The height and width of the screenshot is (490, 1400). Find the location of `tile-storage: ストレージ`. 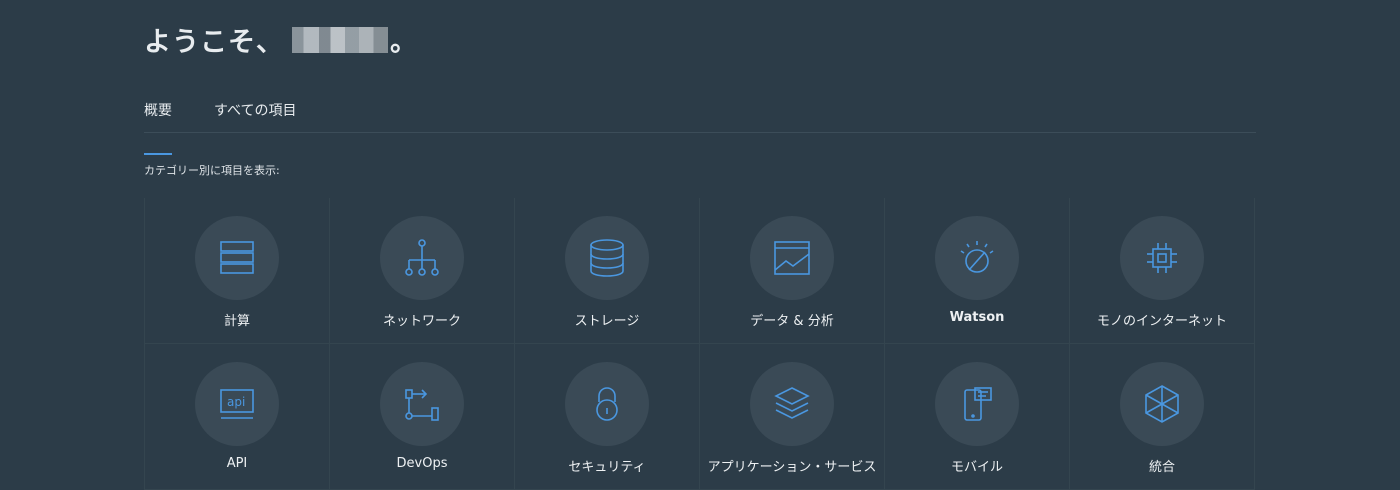

tile-storage: ストレージ is located at coordinates (607, 271).